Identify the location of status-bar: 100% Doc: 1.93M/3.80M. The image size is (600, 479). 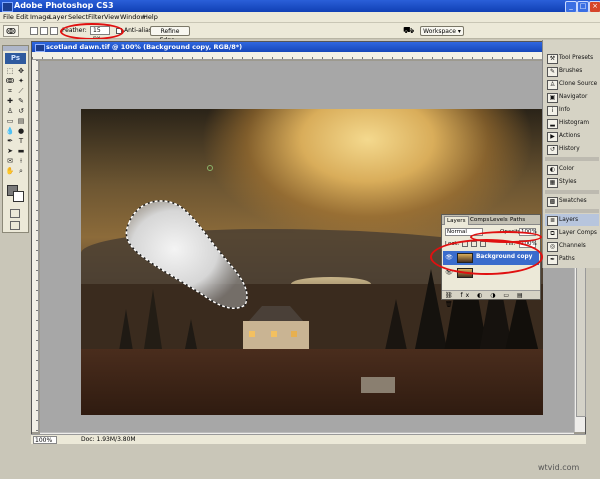
(308, 439).